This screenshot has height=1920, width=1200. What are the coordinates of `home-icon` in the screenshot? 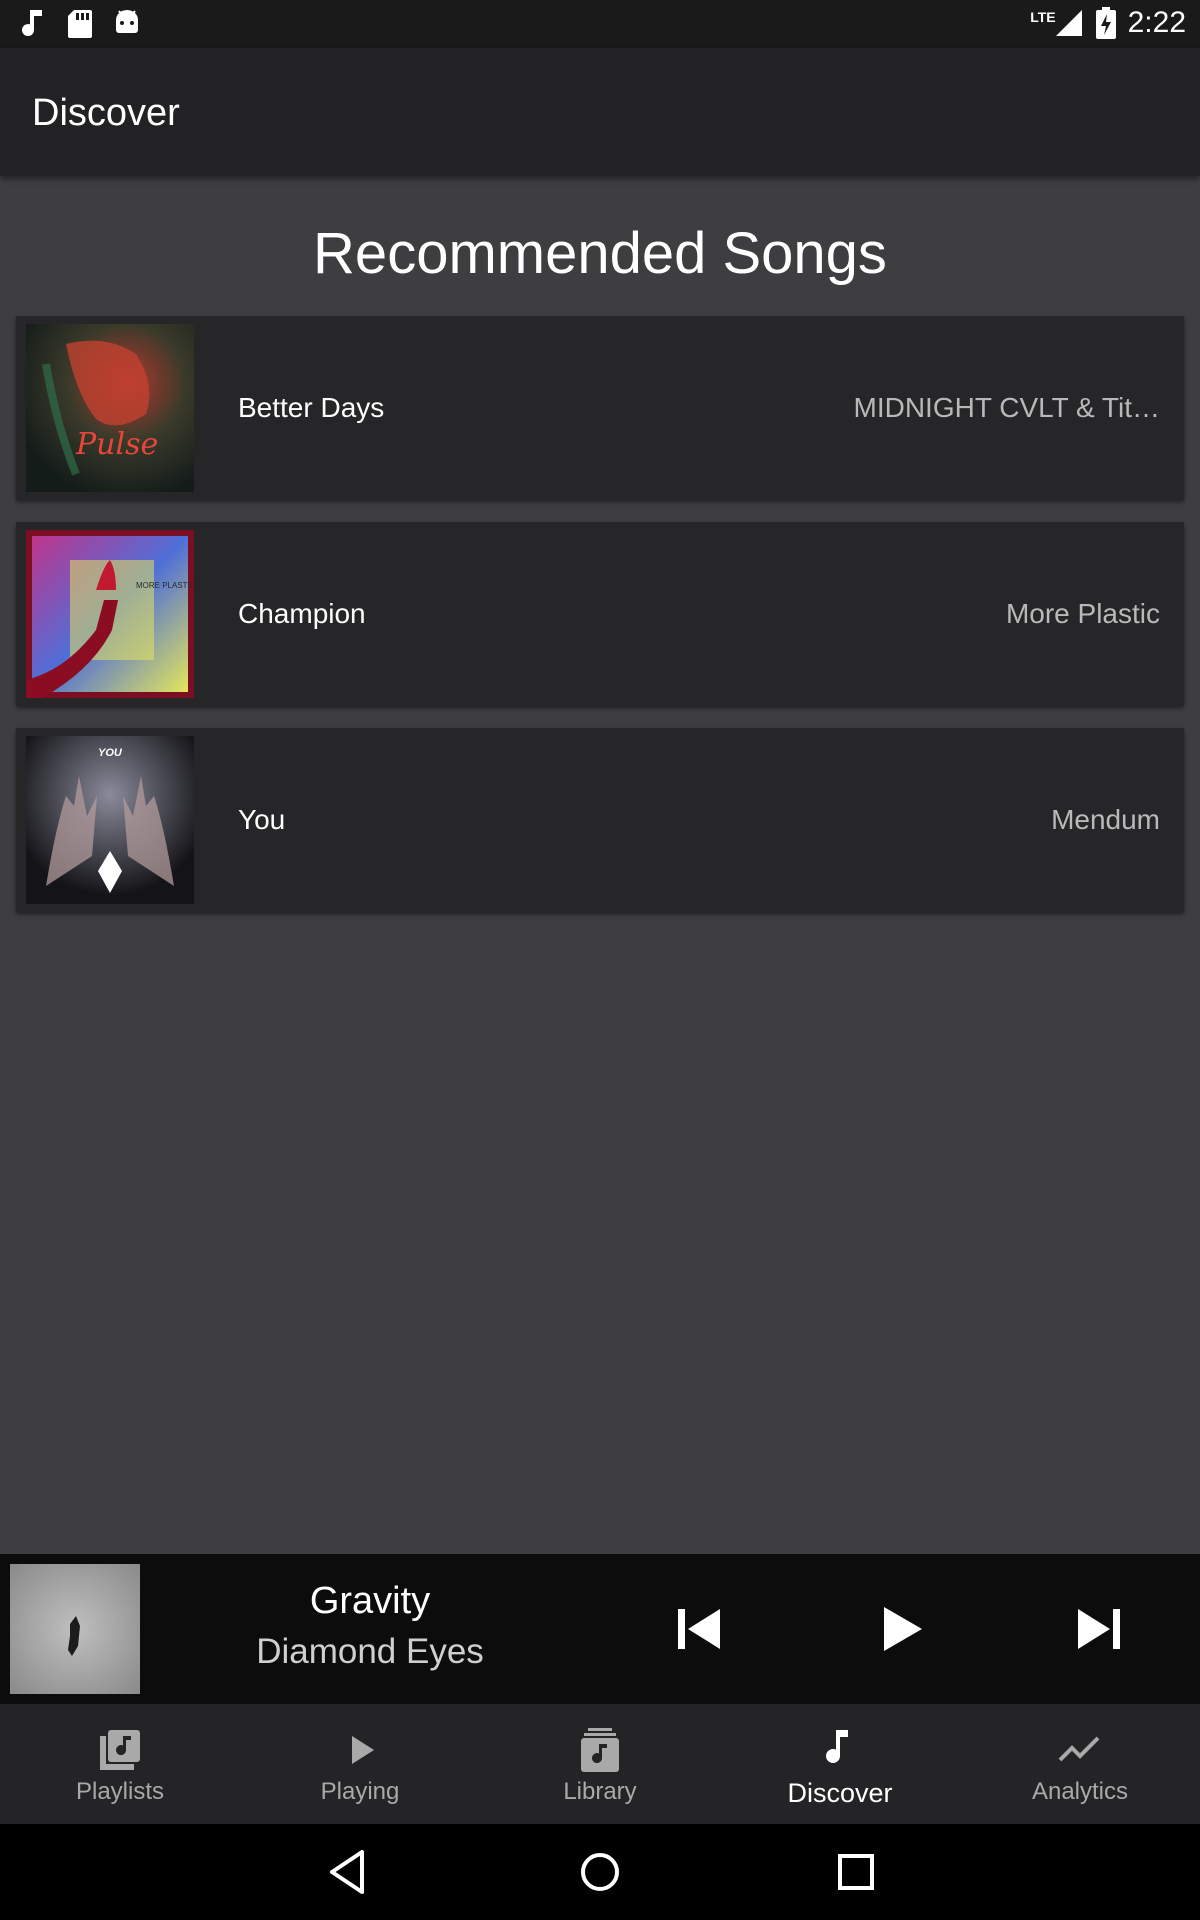 It's located at (600, 1872).